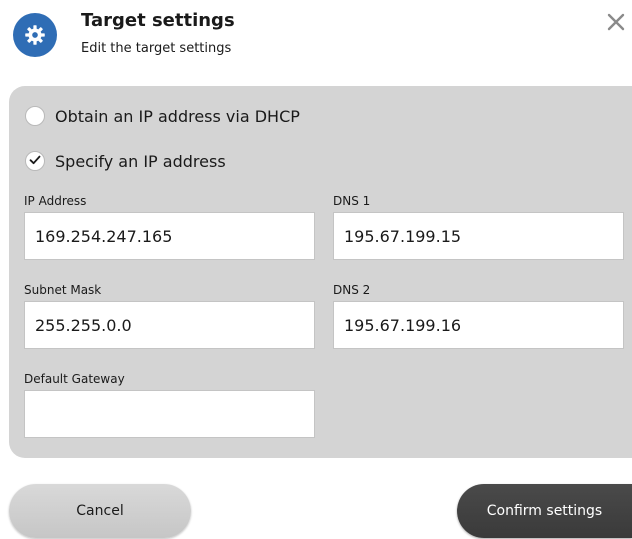 The height and width of the screenshot is (539, 632). I want to click on static-ip-radio-button, so click(35, 161).